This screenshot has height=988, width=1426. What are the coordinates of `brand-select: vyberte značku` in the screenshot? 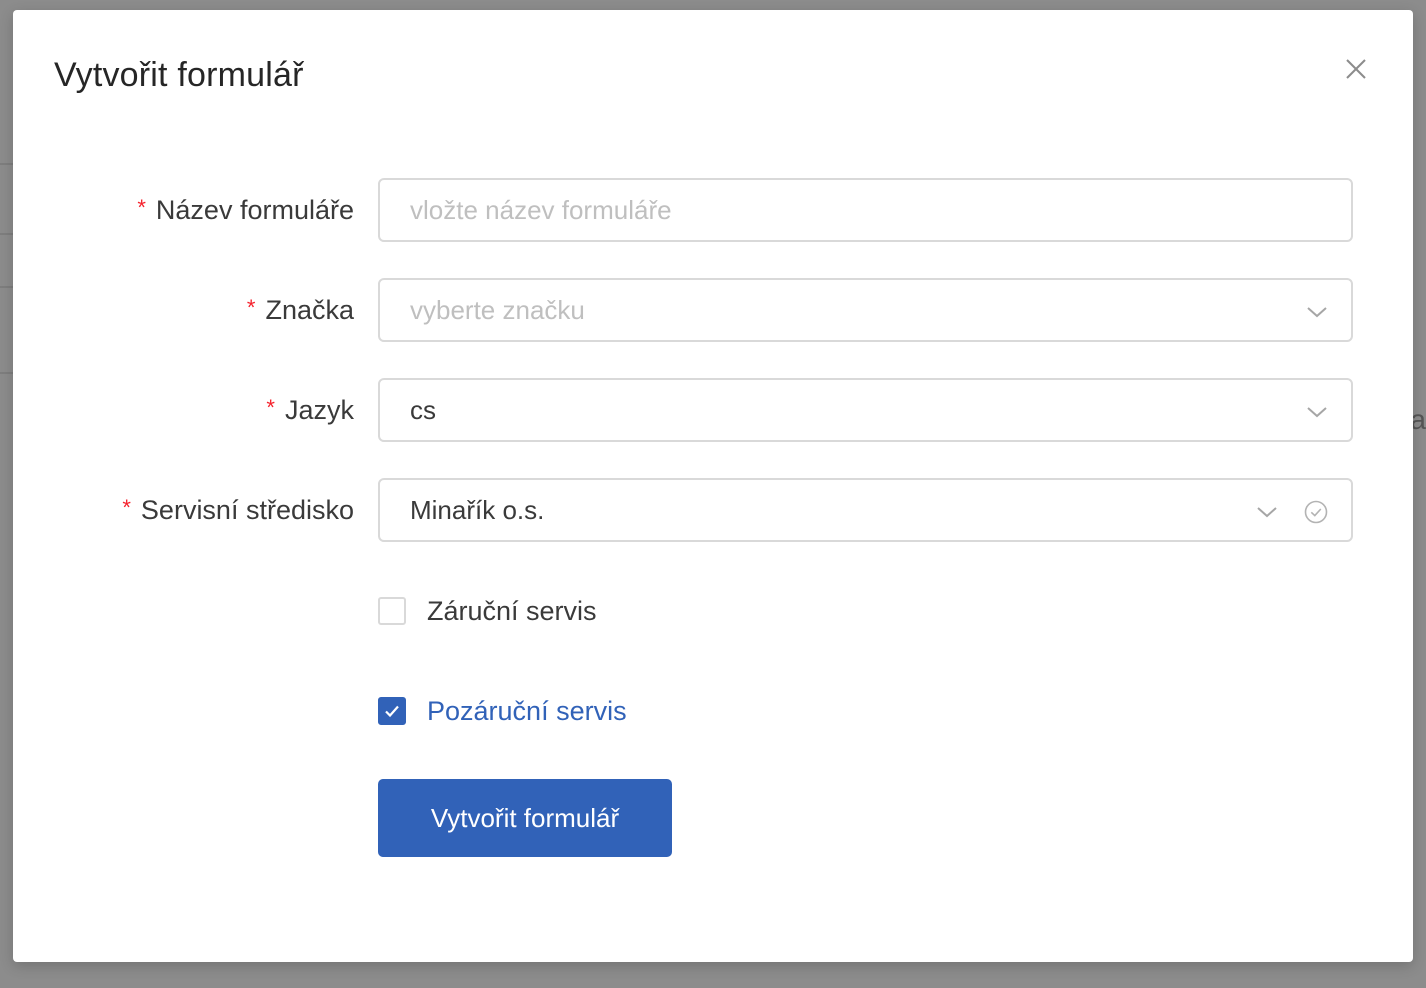 It's located at (865, 310).